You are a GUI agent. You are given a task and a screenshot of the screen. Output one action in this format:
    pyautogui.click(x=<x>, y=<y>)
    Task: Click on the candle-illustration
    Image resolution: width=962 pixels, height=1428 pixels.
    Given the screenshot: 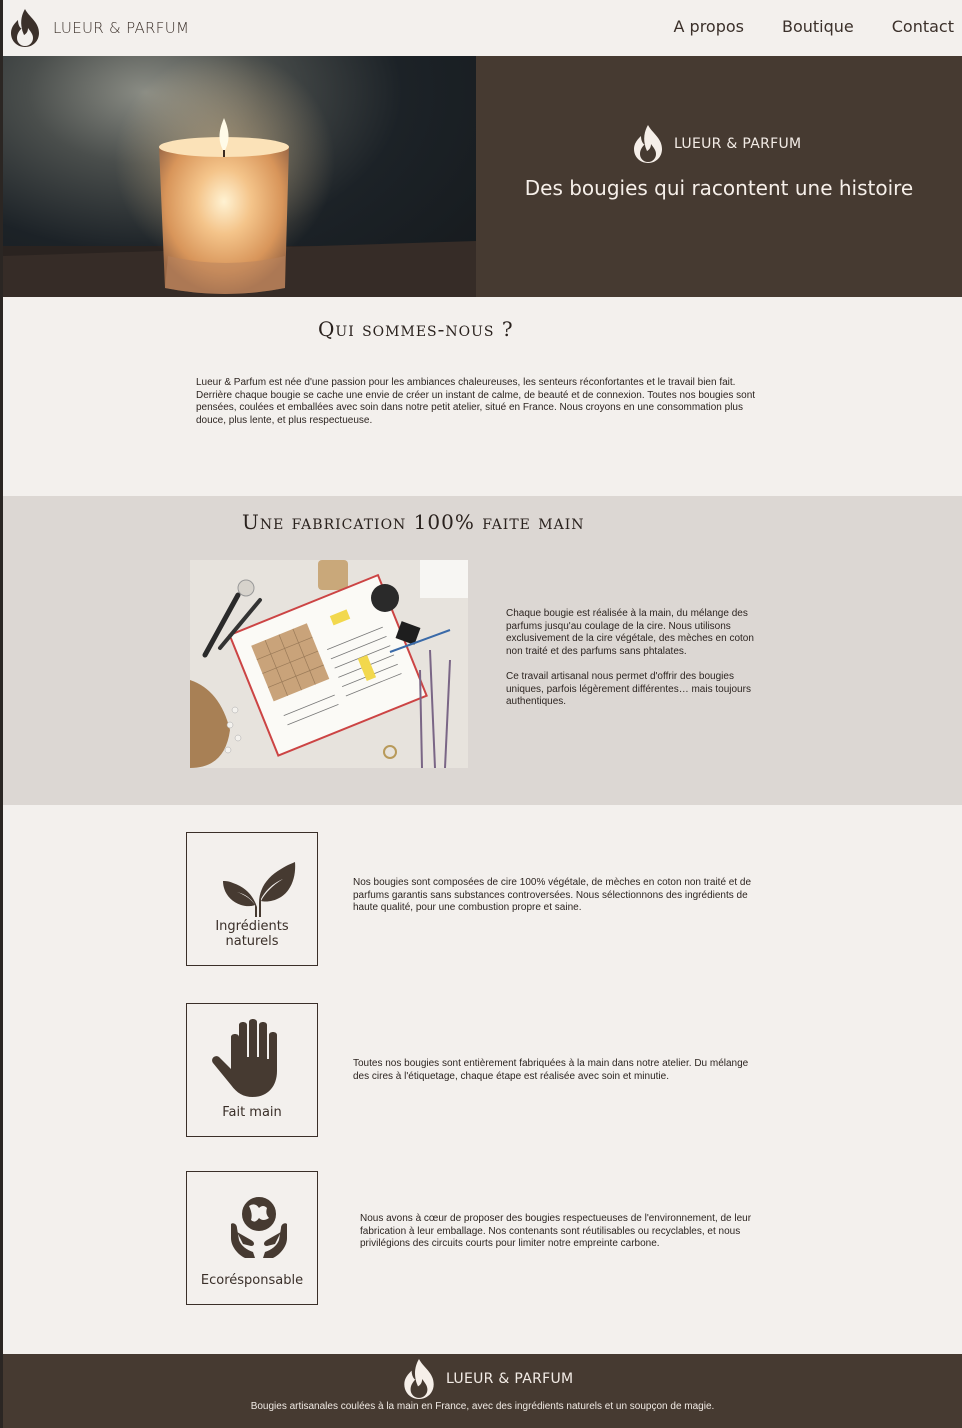 What is the action you would take?
    pyautogui.click(x=239, y=176)
    